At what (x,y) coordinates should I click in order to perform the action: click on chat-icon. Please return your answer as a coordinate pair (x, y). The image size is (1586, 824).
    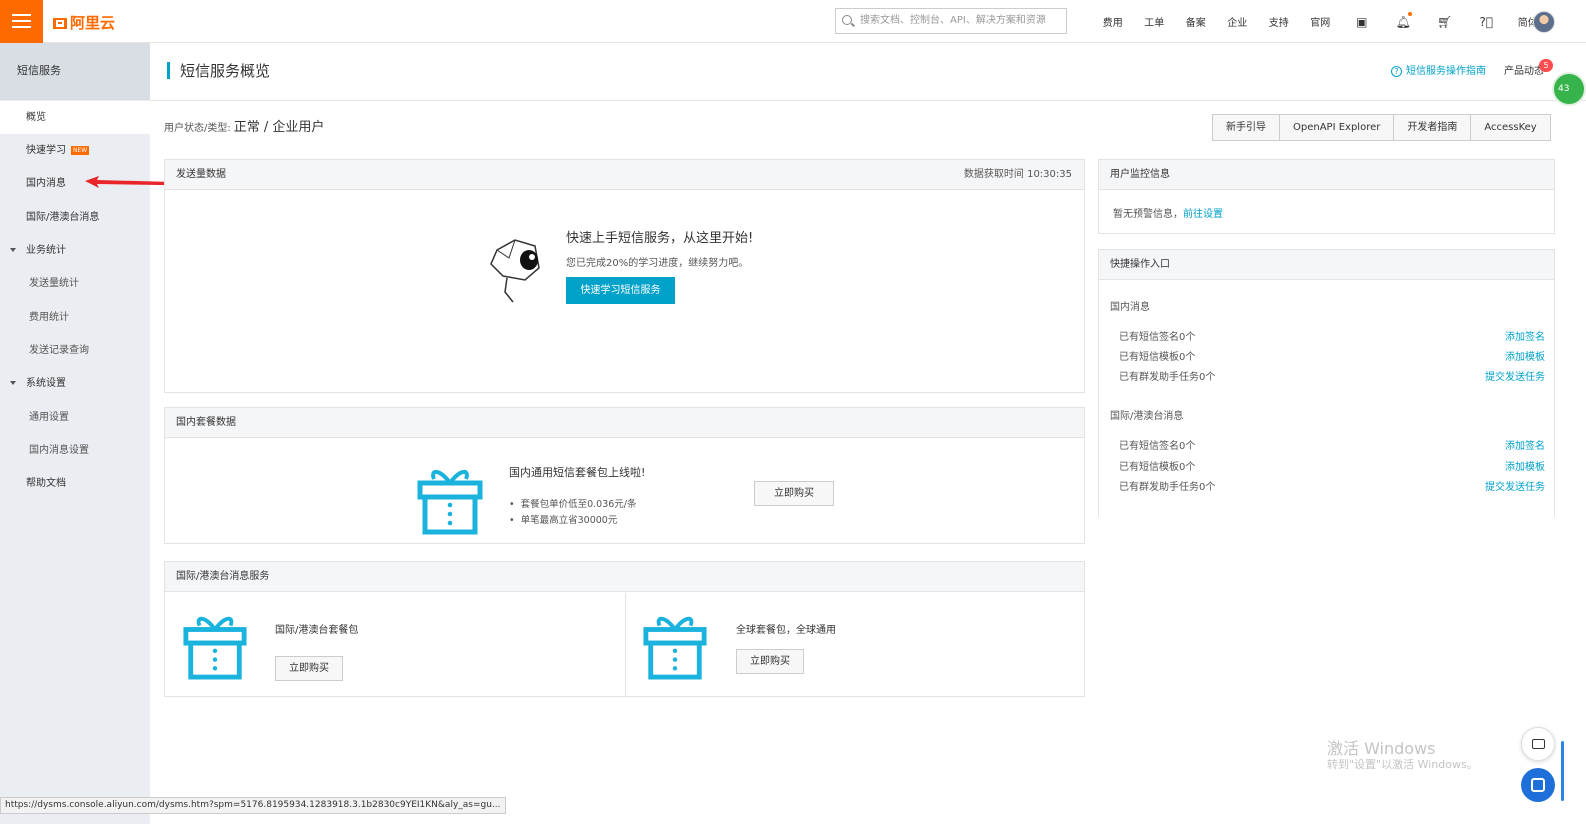
    Looking at the image, I should click on (1538, 744).